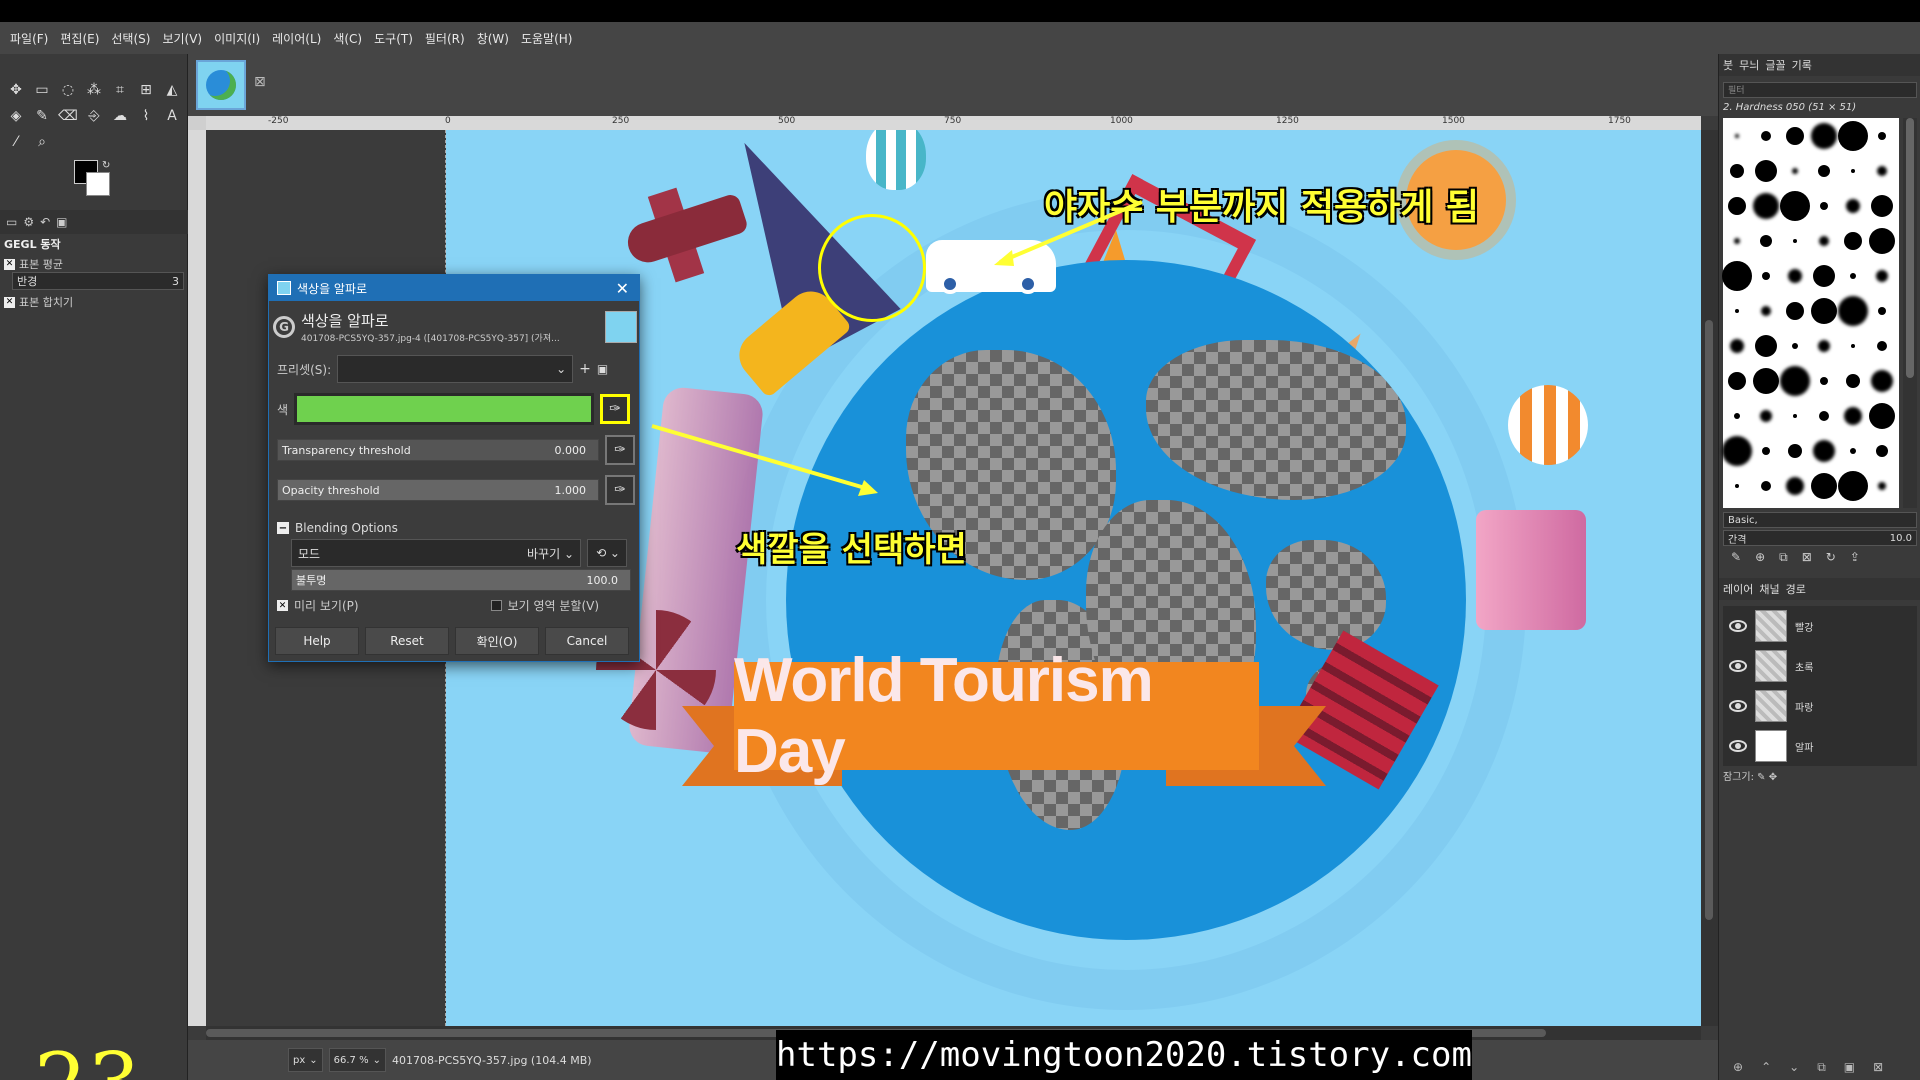 The image size is (1920, 1080). What do you see at coordinates (1910, 313) in the screenshot?
I see `brush-scrollbar` at bounding box center [1910, 313].